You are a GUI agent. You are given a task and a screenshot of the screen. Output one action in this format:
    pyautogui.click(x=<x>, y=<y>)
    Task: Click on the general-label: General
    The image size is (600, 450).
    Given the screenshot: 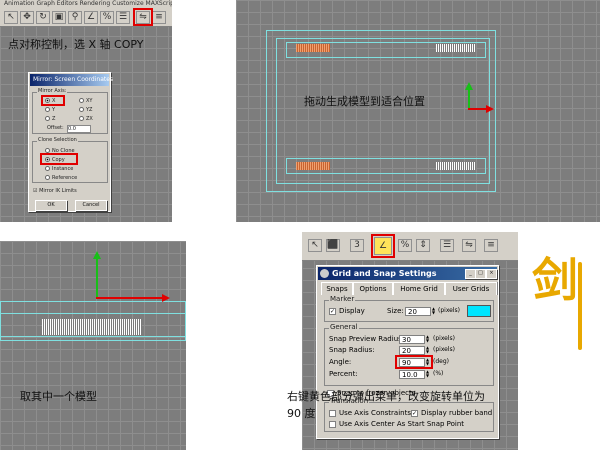 What is the action you would take?
    pyautogui.click(x=344, y=327)
    